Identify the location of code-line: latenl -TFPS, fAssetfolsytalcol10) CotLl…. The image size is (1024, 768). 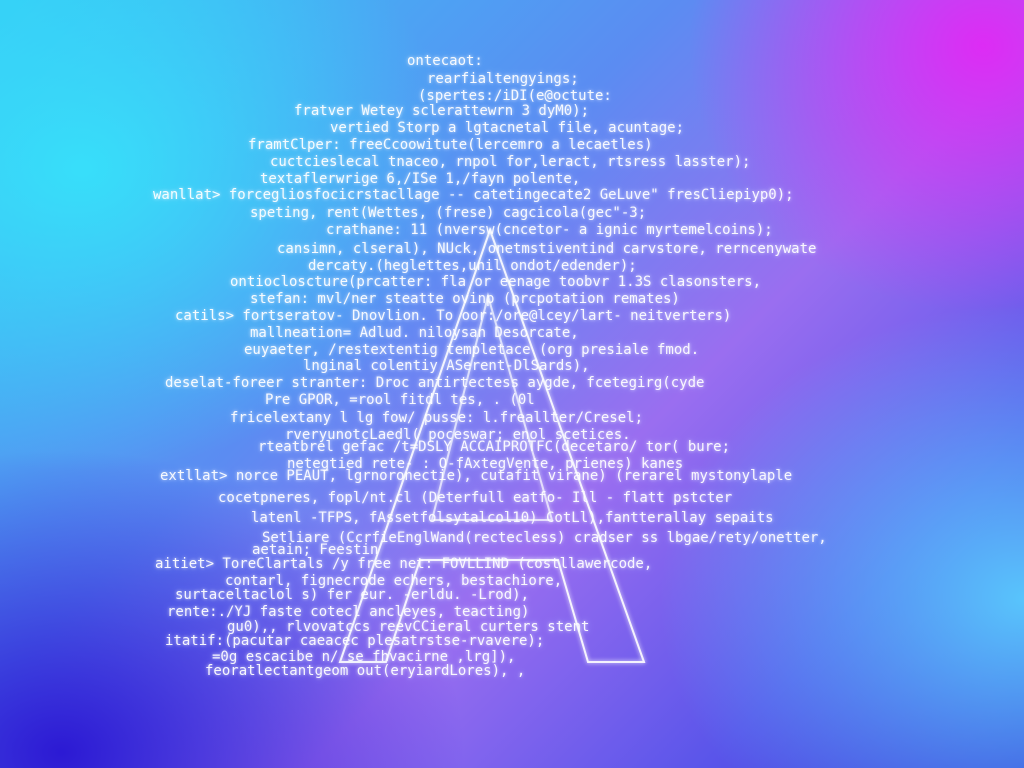
(512, 518).